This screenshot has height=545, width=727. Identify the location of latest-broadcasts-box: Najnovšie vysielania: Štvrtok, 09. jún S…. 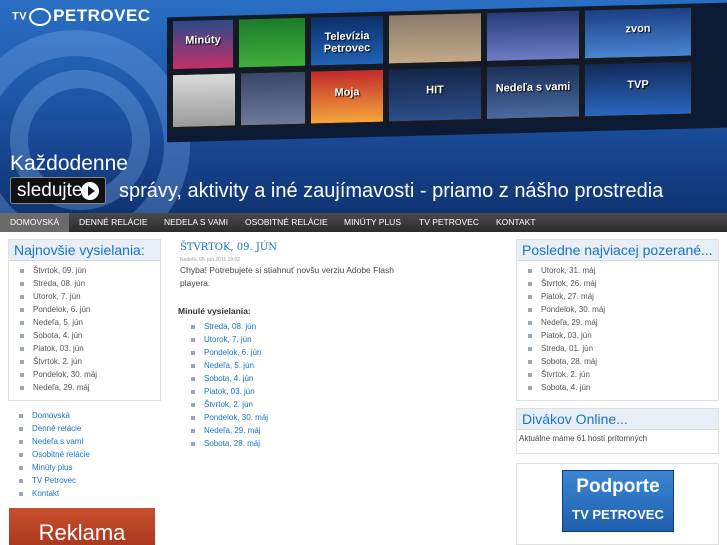
(84, 320).